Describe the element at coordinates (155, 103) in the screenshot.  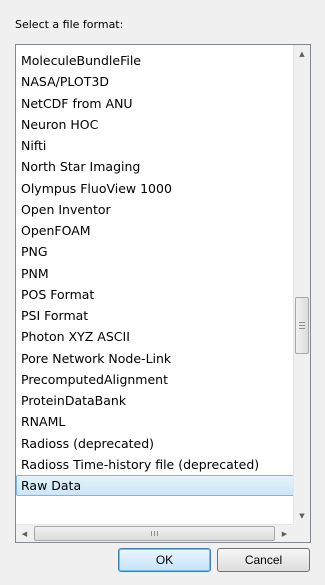
I see `list-item: NetCDF from ANU` at that location.